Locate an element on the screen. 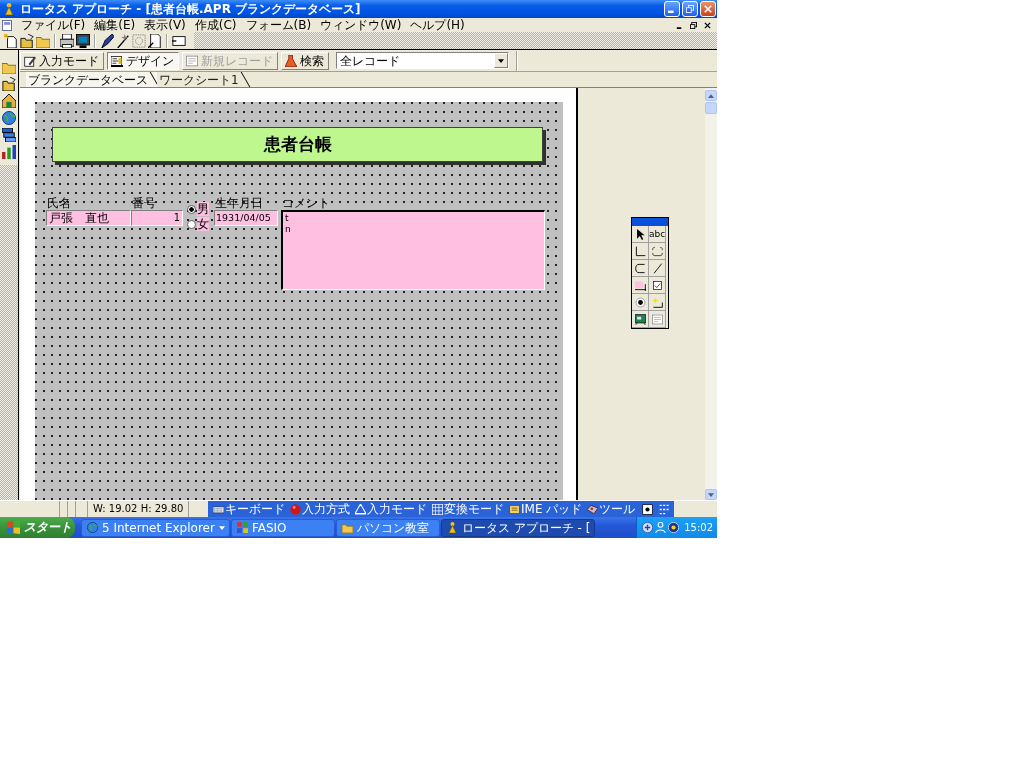  scroll-down-button is located at coordinates (711, 494).